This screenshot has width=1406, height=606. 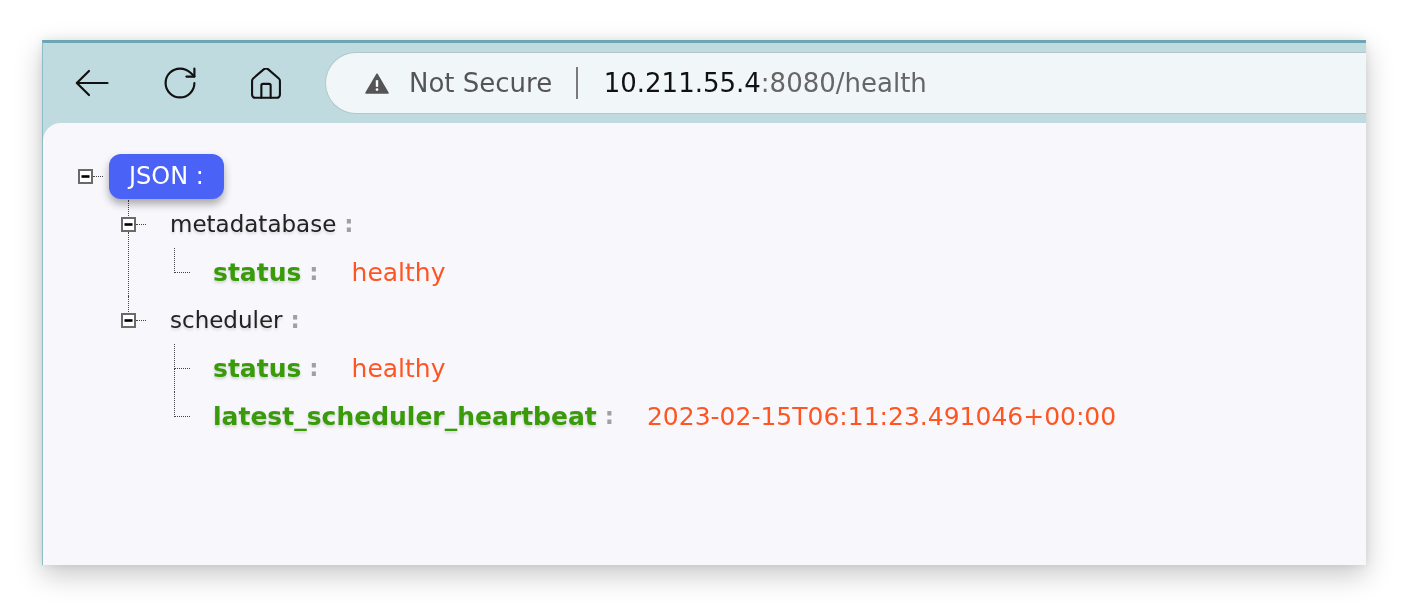 What do you see at coordinates (881, 416) in the screenshot?
I see `string-value: 2023-02-15T06:11:23.491046+00:00` at bounding box center [881, 416].